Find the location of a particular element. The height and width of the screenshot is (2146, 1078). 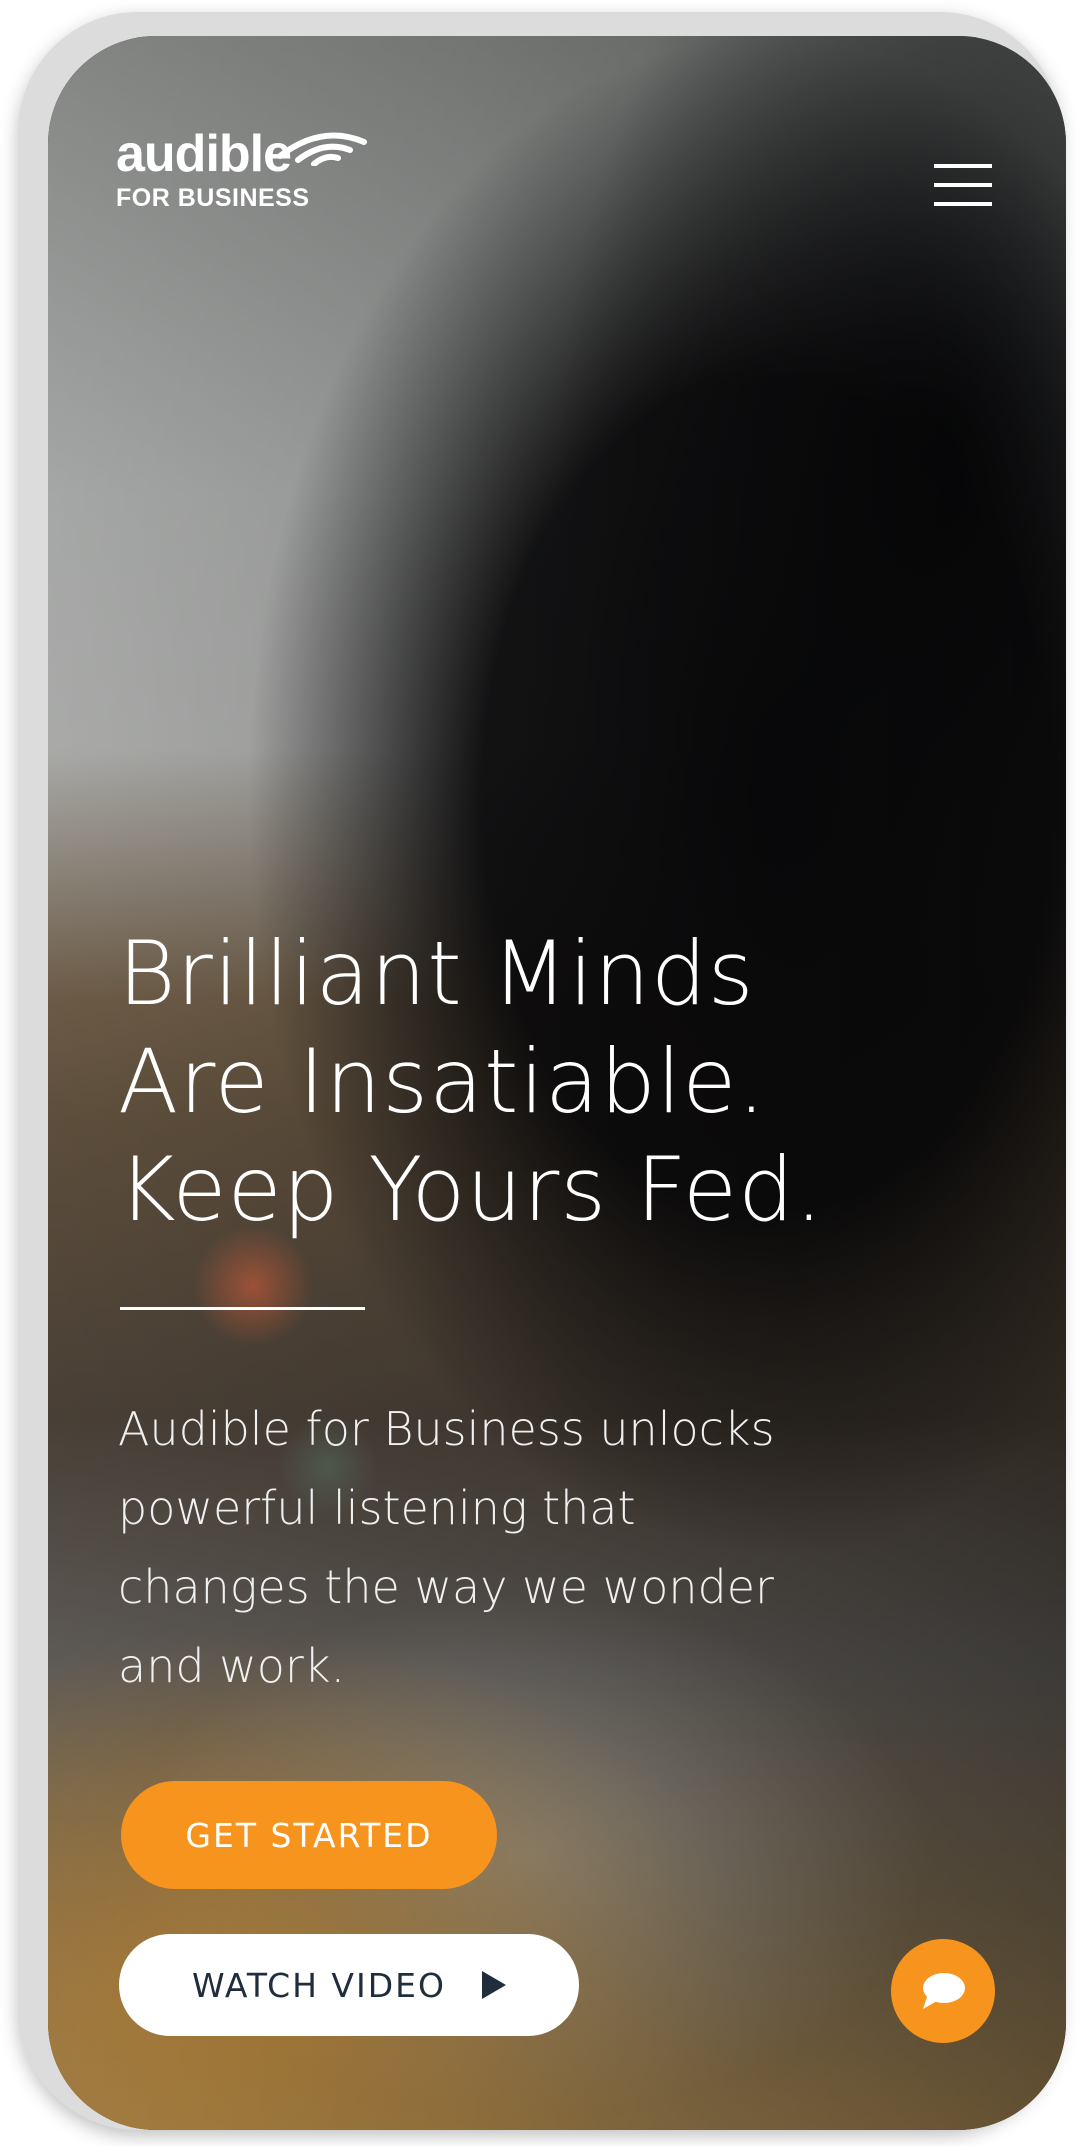

description-line: Audible for Business unlocks is located at coordinates (446, 1429).